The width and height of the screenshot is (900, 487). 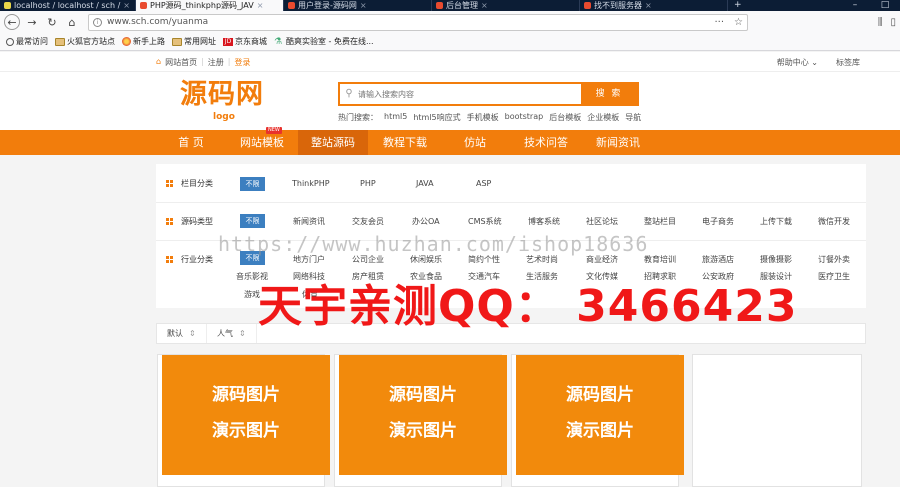 What do you see at coordinates (191, 142) in the screenshot?
I see `nav-item-home: 首 页` at bounding box center [191, 142].